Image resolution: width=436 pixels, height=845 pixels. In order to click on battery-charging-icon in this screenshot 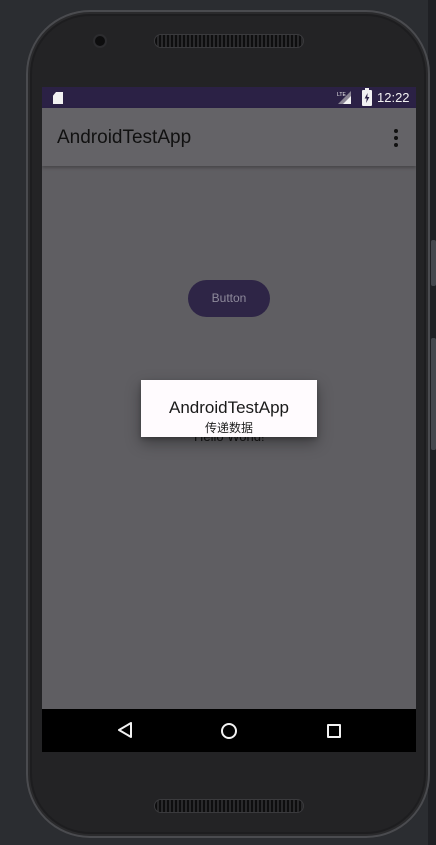, I will do `click(367, 97)`.